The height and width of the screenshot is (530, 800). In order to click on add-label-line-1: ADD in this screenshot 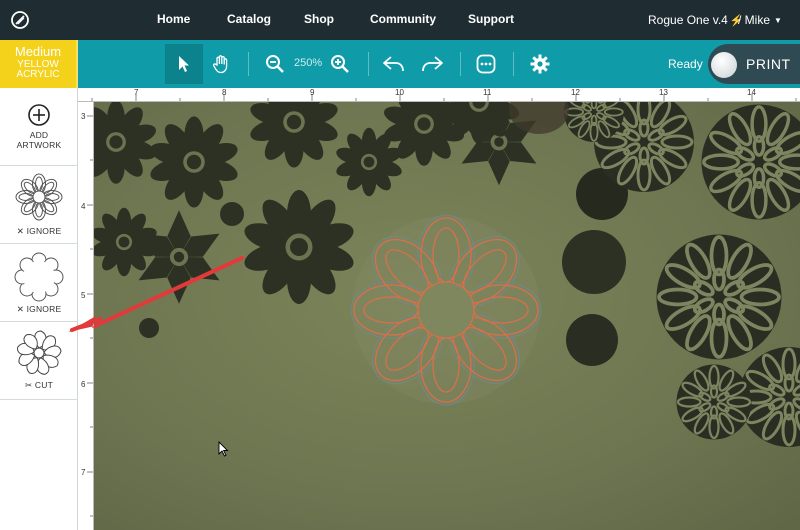, I will do `click(39, 135)`.